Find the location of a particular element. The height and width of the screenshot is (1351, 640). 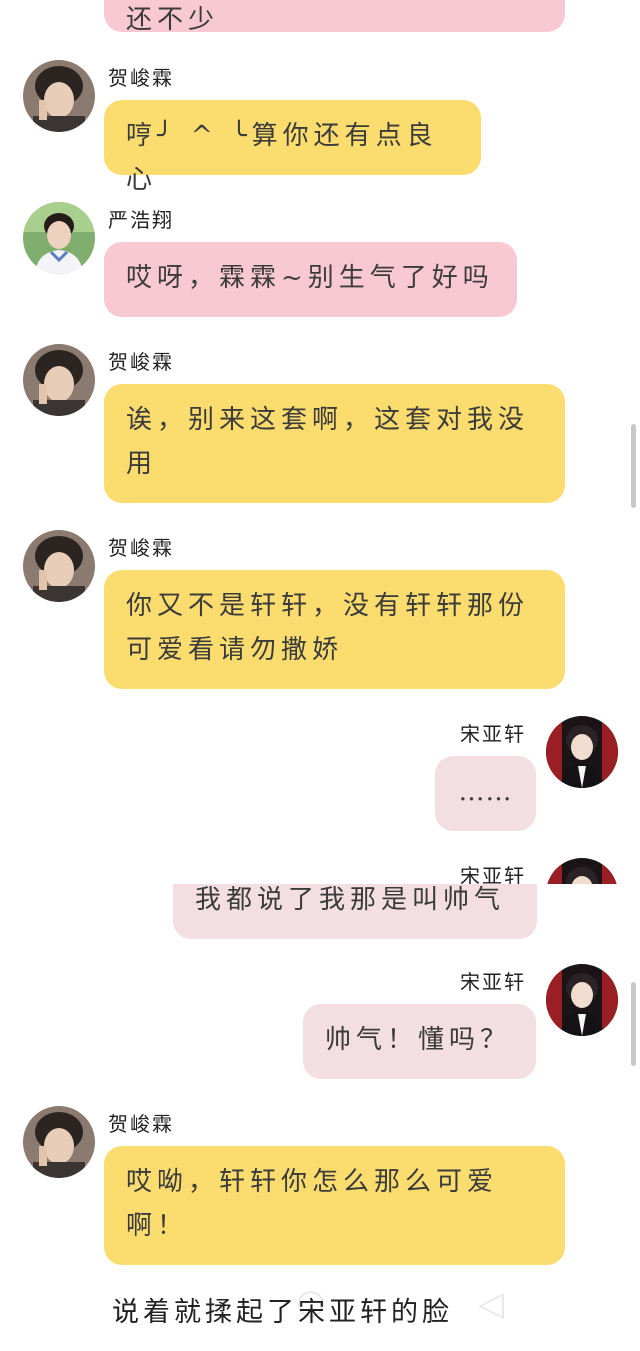

message-bubble: 帅气！懂吗？ is located at coordinates (419, 1041).